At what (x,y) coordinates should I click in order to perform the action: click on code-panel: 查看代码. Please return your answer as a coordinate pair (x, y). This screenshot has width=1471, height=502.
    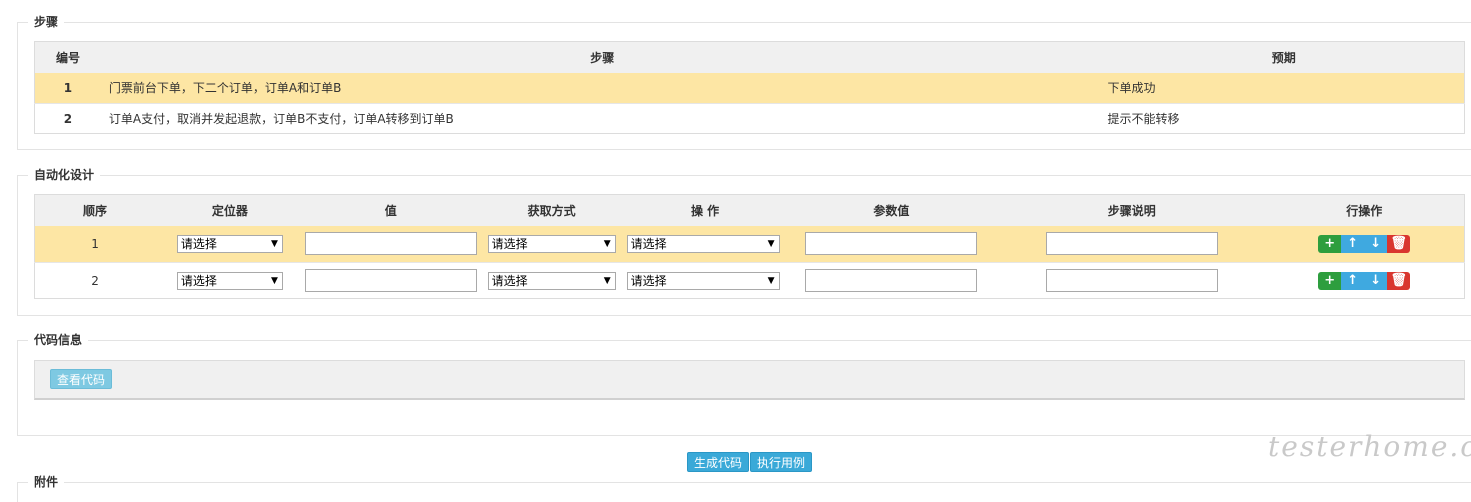
    Looking at the image, I should click on (749, 380).